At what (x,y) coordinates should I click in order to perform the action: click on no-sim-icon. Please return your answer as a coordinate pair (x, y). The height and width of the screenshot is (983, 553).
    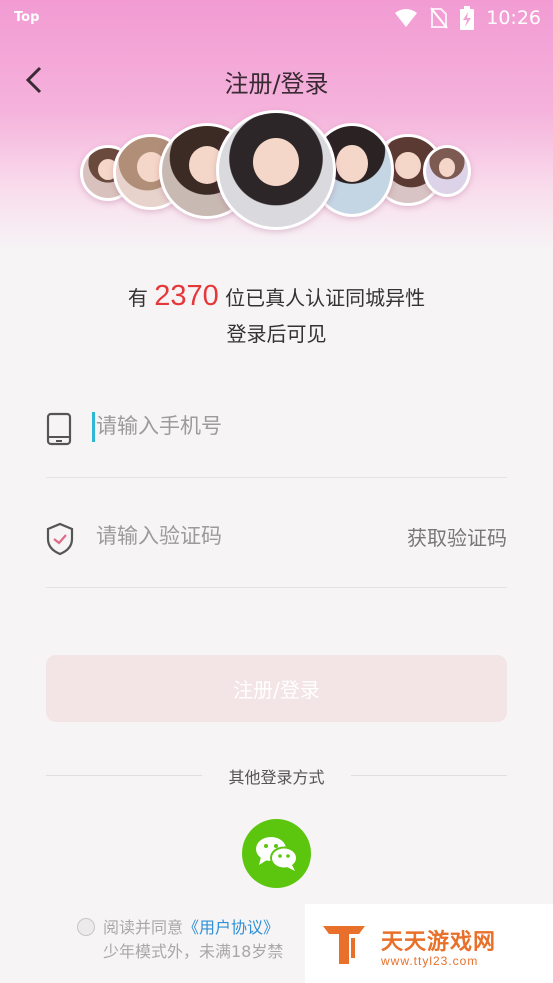
    Looking at the image, I should click on (439, 18).